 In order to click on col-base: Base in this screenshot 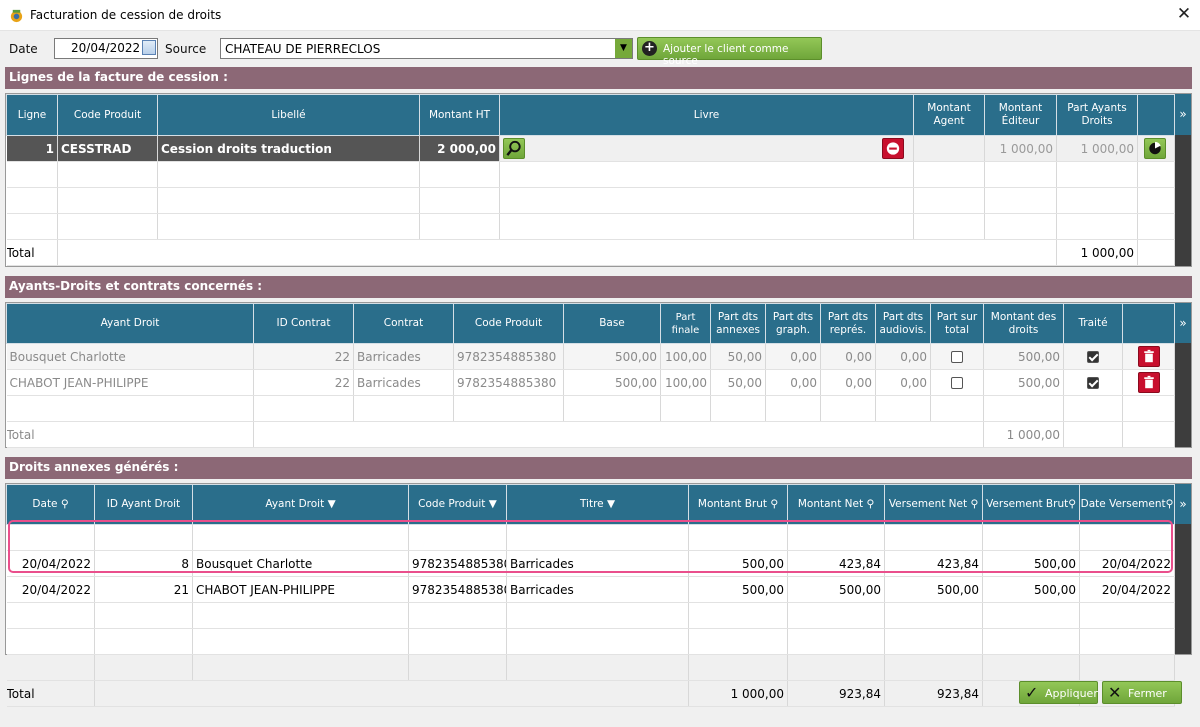, I will do `click(612, 323)`.